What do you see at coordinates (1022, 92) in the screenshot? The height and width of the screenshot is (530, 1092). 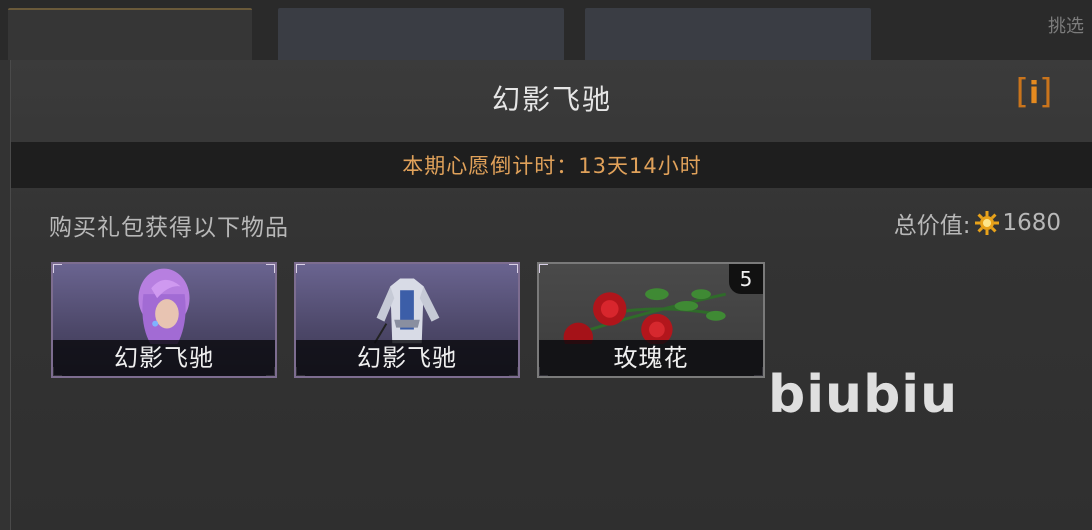 I see `bracket-left-icon: [` at bounding box center [1022, 92].